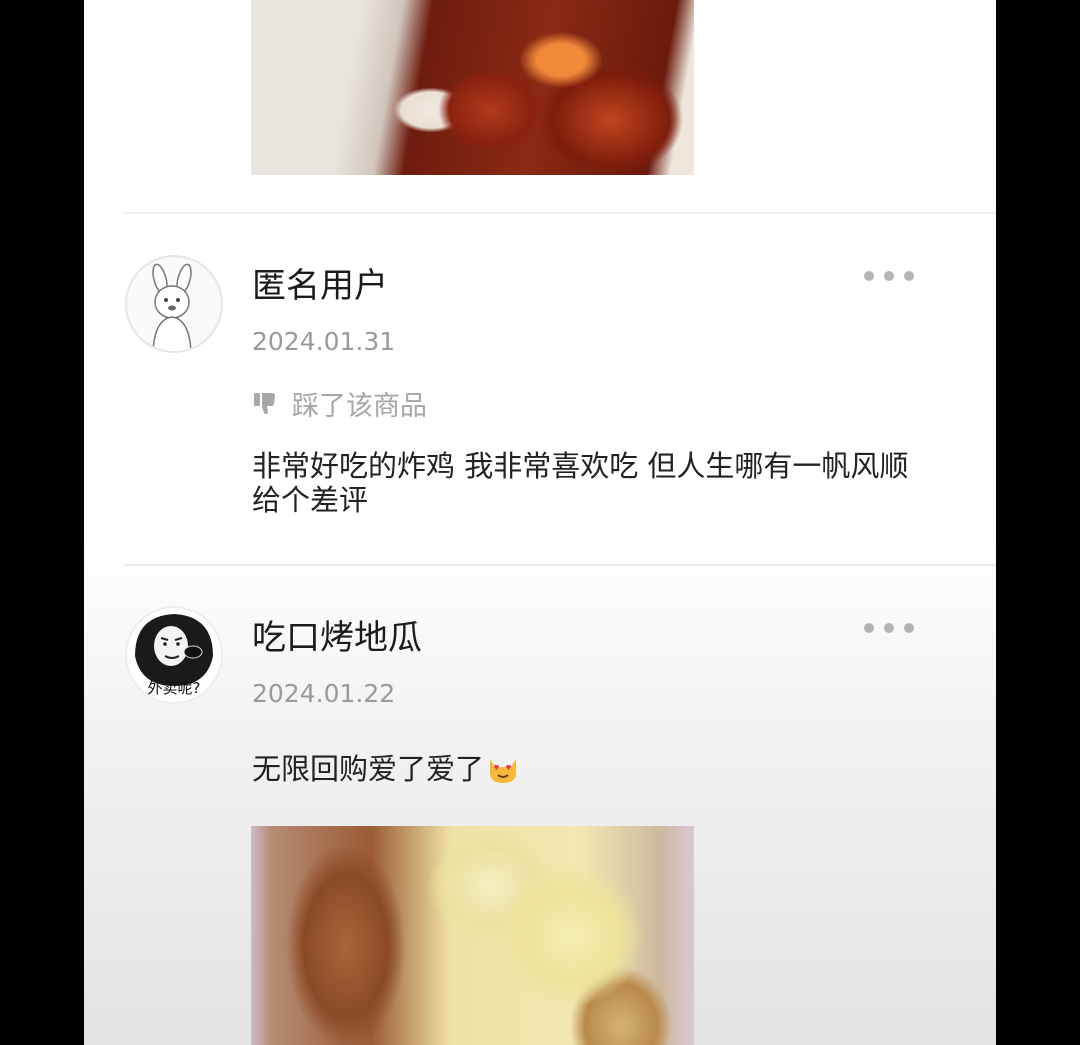 This screenshot has height=1045, width=1080. Describe the element at coordinates (264, 403) in the screenshot. I see `thumbs-down-icon` at that location.